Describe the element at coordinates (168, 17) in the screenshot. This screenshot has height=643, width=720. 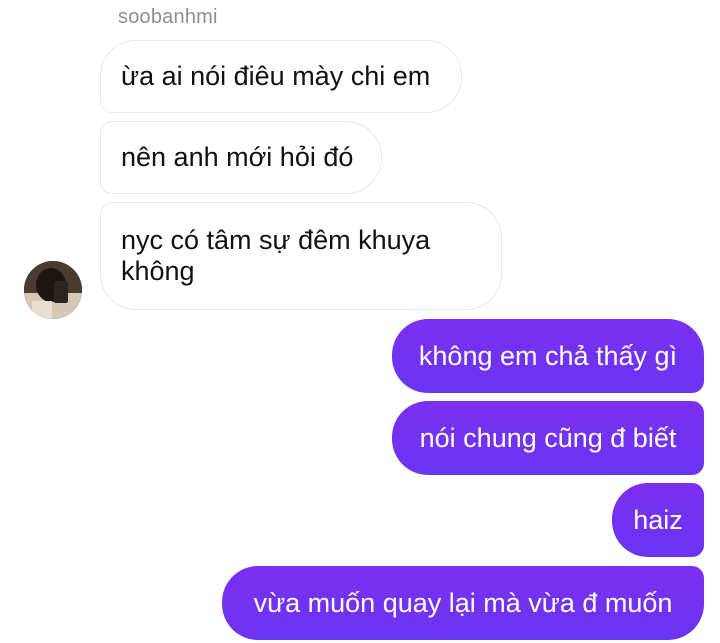
I see `sender-name: soobanhmi` at that location.